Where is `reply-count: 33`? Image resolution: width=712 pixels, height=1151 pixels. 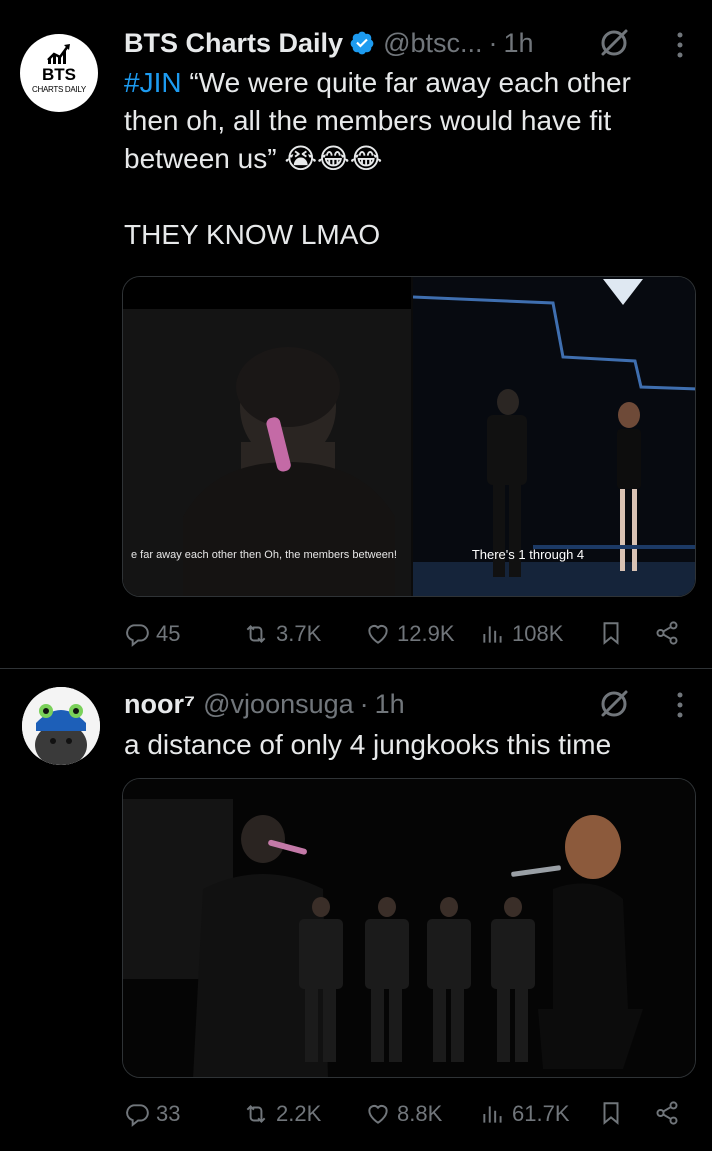
reply-count: 33 is located at coordinates (168, 1113).